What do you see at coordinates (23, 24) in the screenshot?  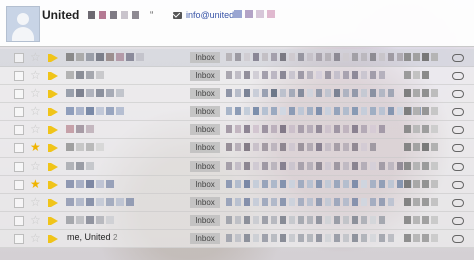 I see `avatar` at bounding box center [23, 24].